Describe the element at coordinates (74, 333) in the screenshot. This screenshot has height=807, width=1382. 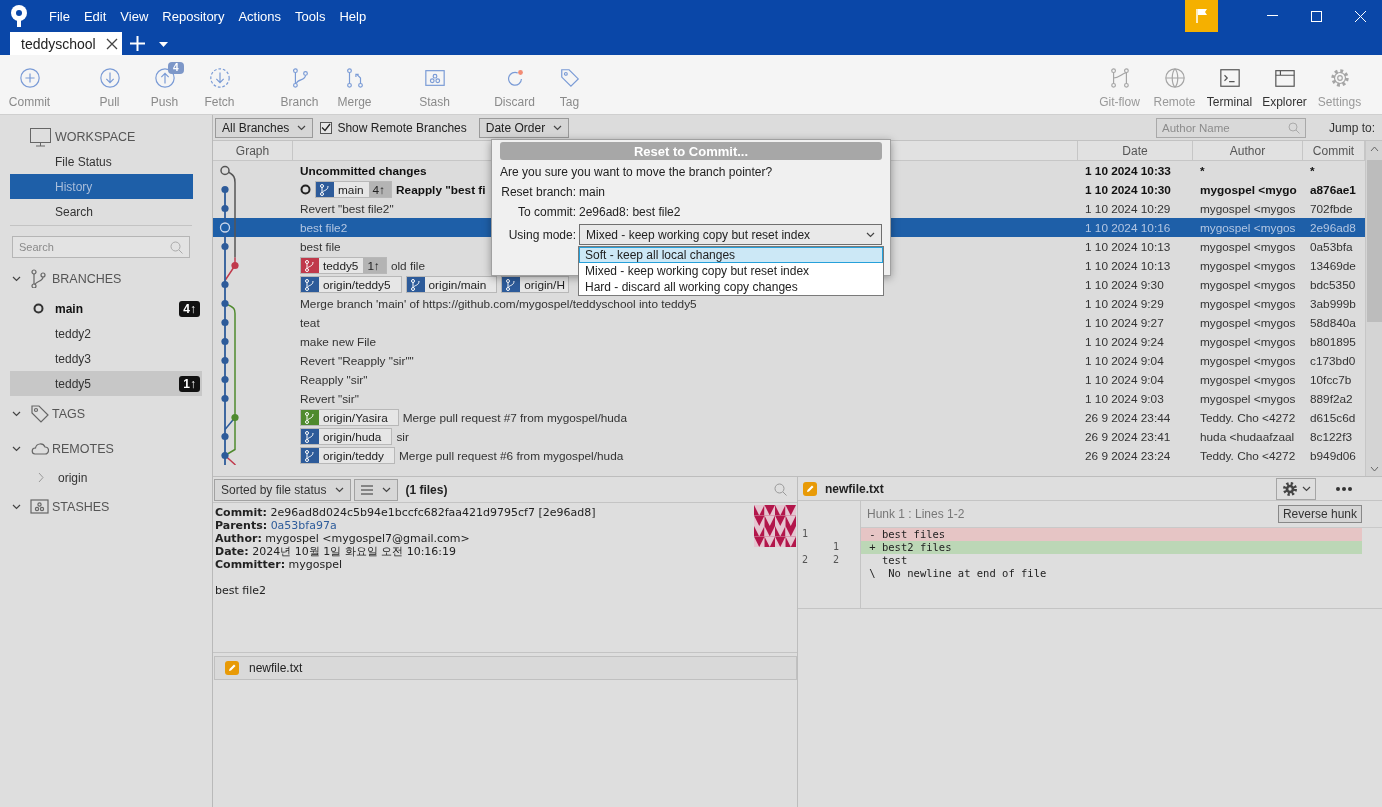
I see `branch-name: teddy2` at that location.